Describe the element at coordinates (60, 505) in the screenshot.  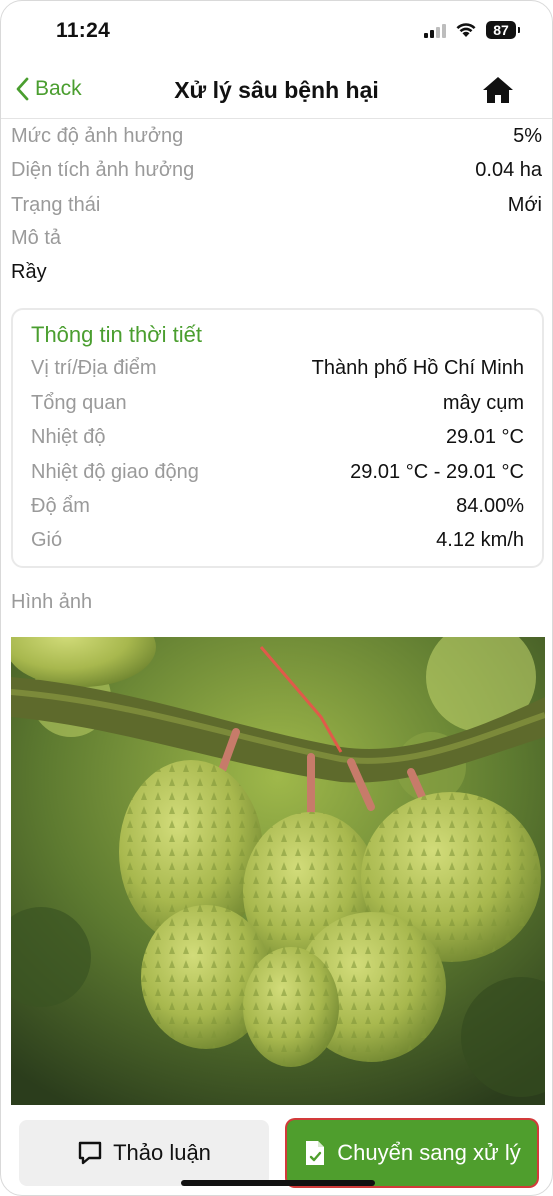
I see `weather-label: Độ ẩm` at that location.